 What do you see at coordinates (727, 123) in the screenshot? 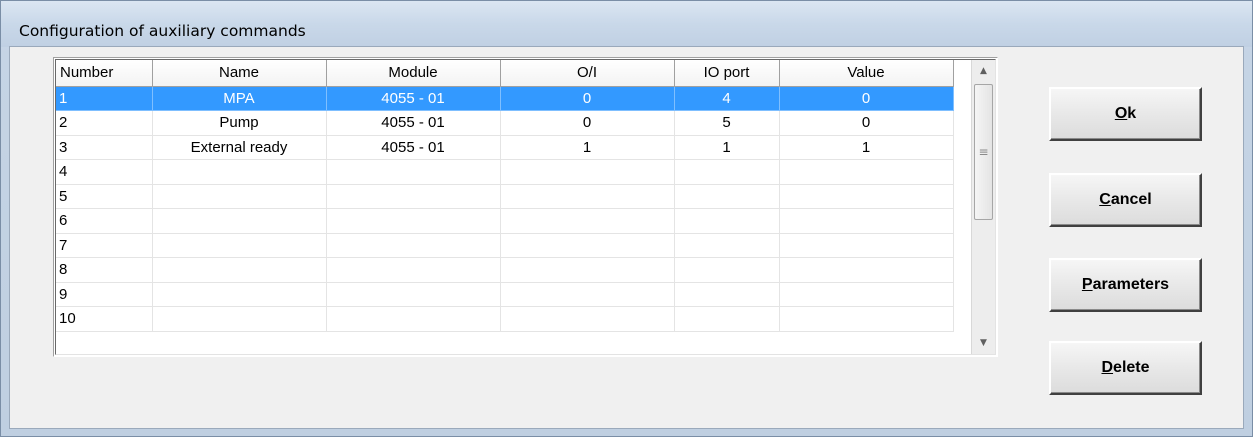
I see `cell-io-port: 5` at bounding box center [727, 123].